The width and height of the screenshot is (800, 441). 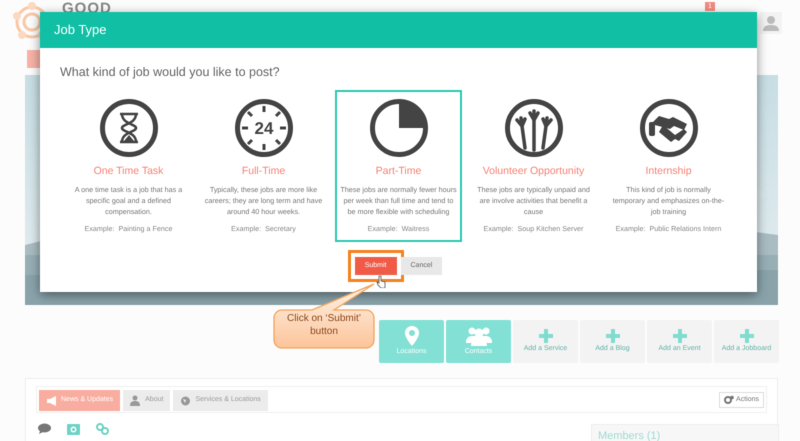 What do you see at coordinates (263, 171) in the screenshot?
I see `option-title: Full-Time` at bounding box center [263, 171].